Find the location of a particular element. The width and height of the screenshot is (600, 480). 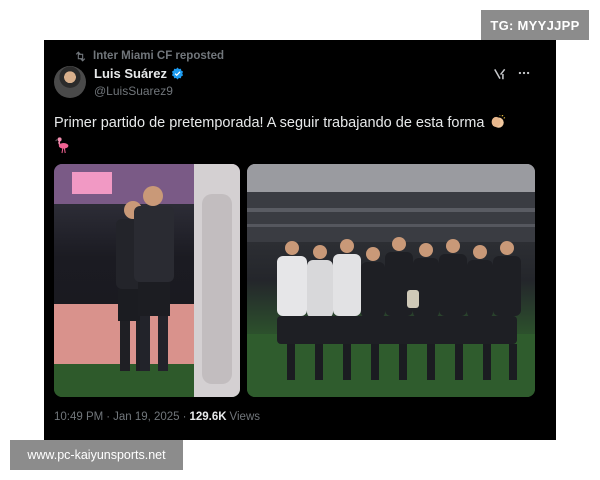

verified-icon is located at coordinates (177, 73).